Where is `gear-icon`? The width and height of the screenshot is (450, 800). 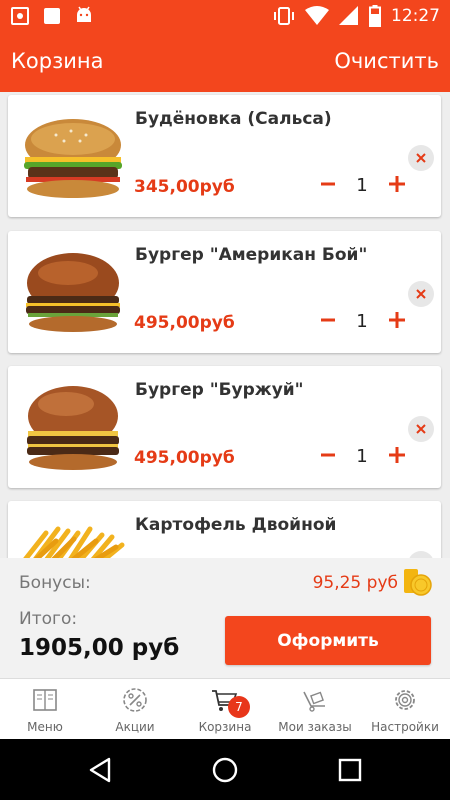 gear-icon is located at coordinates (405, 700).